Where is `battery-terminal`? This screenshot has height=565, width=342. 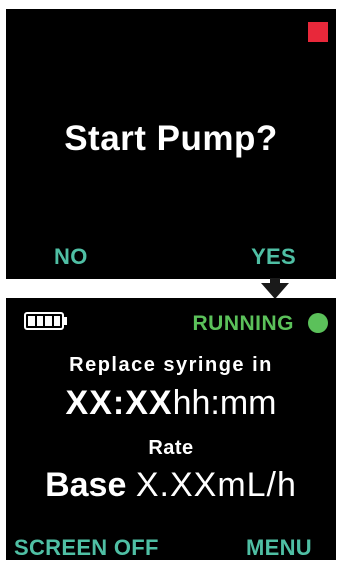
battery-terminal is located at coordinates (65, 321).